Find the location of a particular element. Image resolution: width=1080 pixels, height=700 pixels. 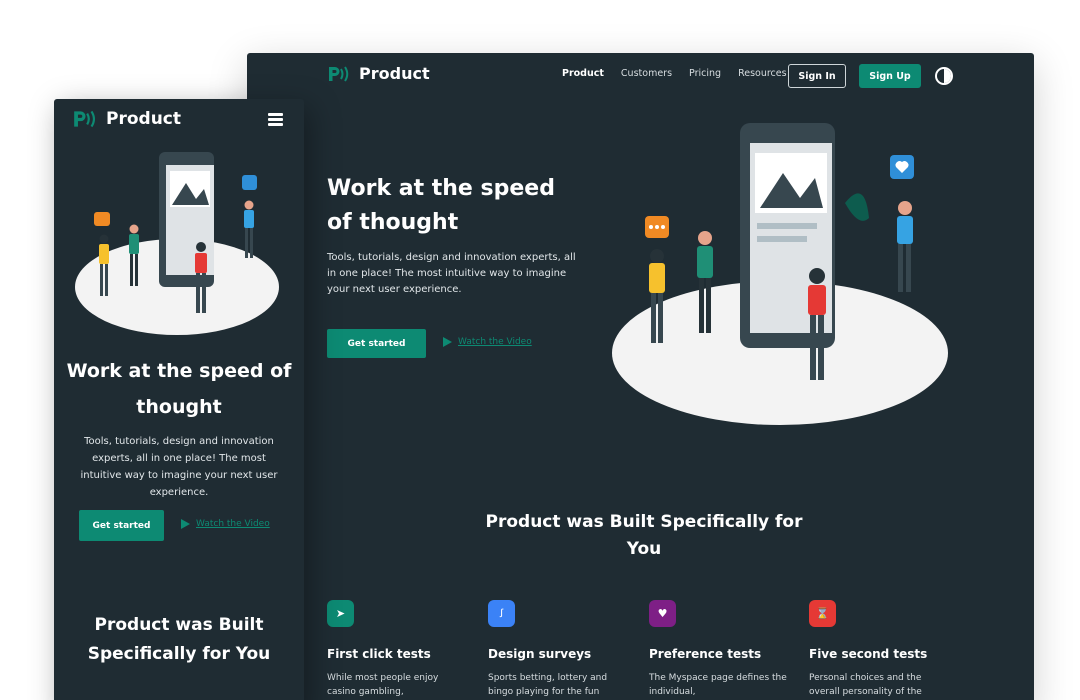

nav-link-pricing: Pricing is located at coordinates (705, 73).